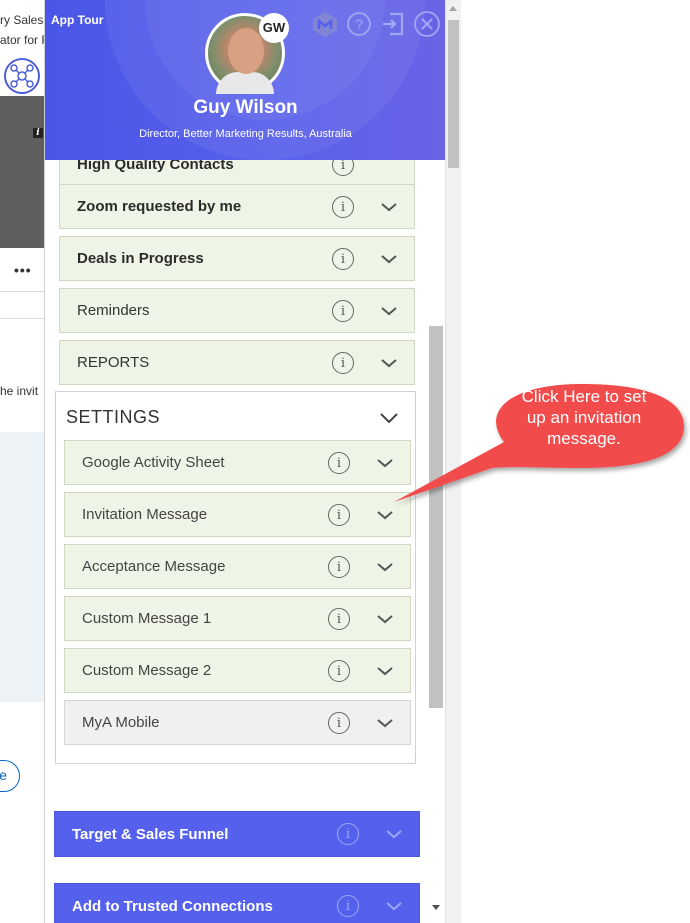 The height and width of the screenshot is (923, 690). Describe the element at coordinates (237, 514) in the screenshot. I see `settings-item-invitation-message: Invitation Message i` at that location.